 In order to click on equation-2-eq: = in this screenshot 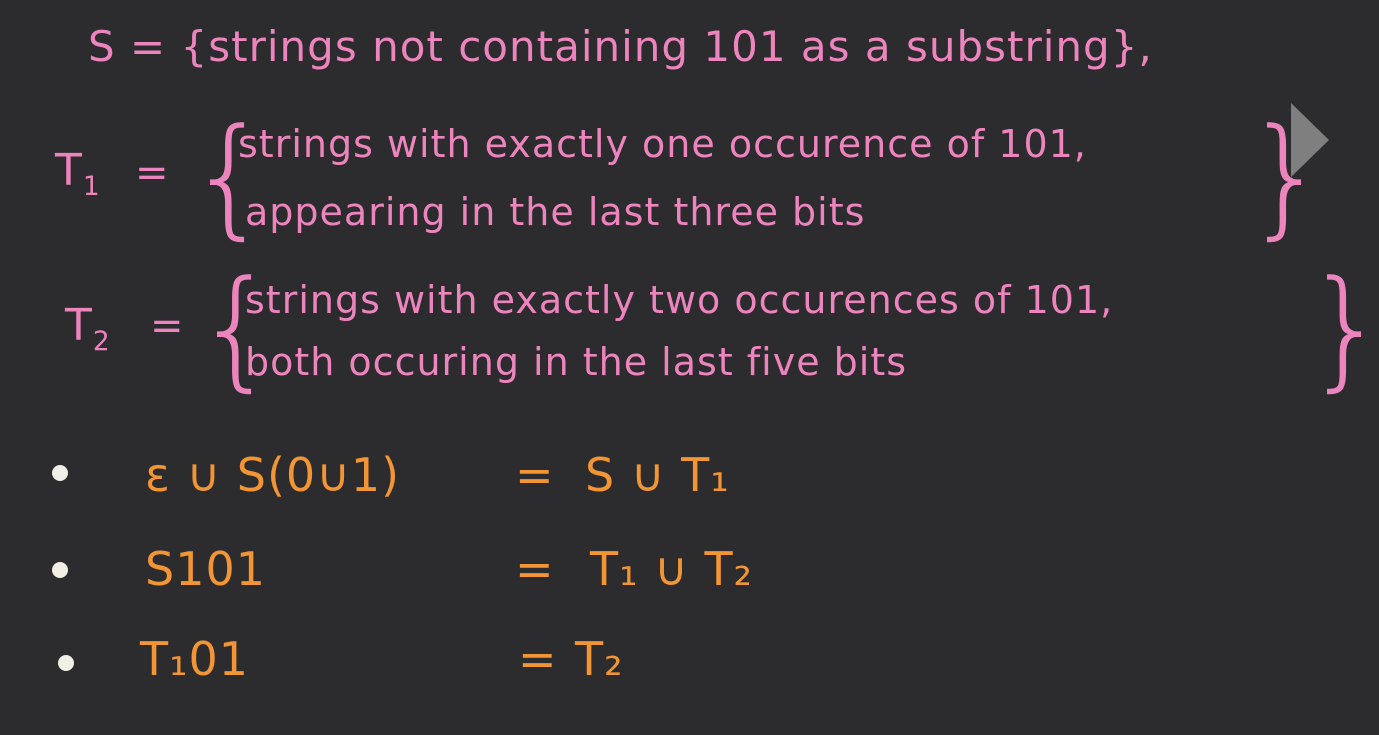, I will do `click(535, 569)`.